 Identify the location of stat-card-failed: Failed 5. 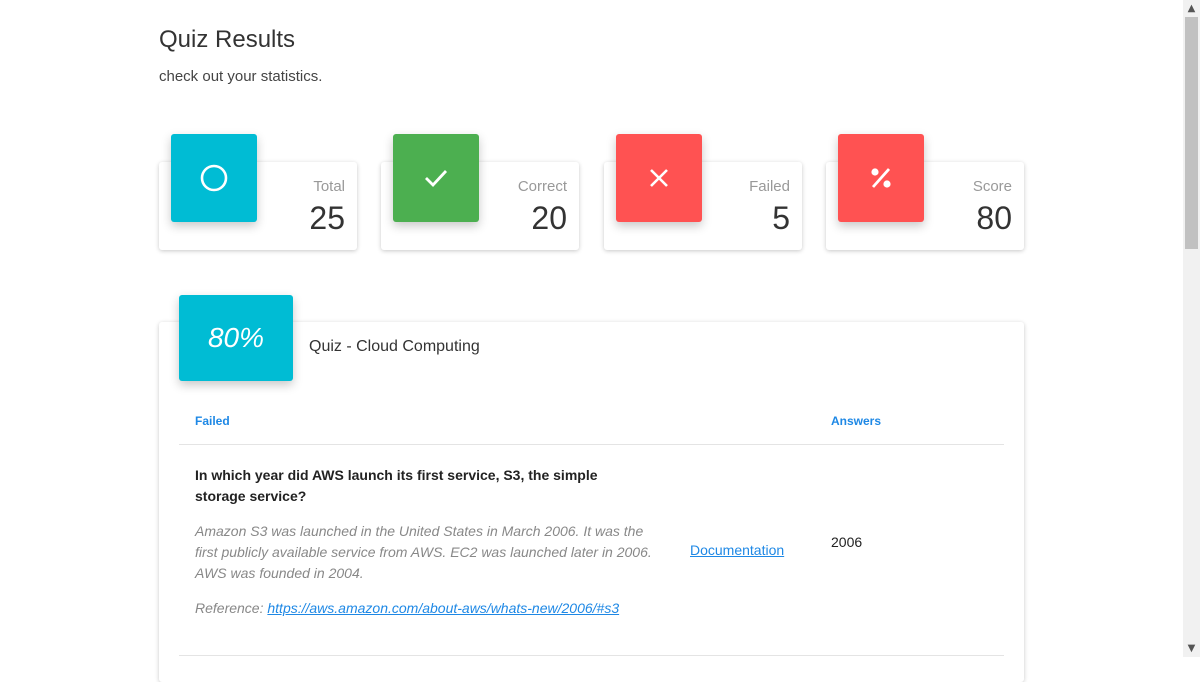
(703, 192).